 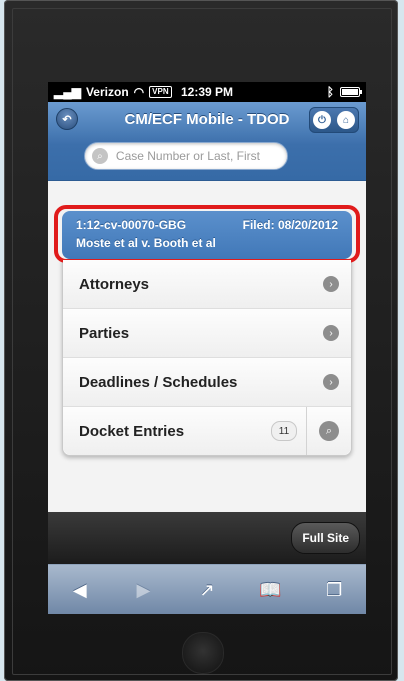 What do you see at coordinates (284, 431) in the screenshot?
I see `docket-count-badge: 11` at bounding box center [284, 431].